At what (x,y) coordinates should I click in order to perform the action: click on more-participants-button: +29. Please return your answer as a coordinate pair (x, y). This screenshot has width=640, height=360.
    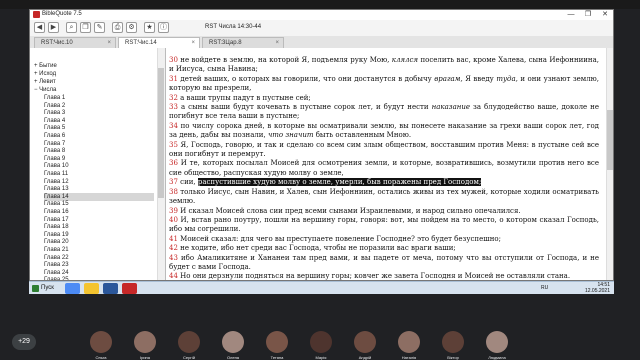
    Looking at the image, I should click on (24, 342).